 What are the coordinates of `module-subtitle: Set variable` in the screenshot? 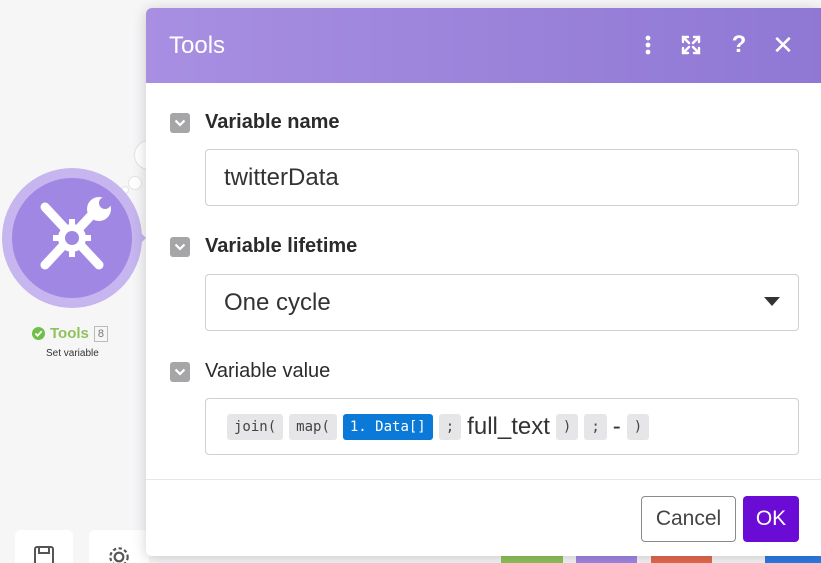 It's located at (72, 353).